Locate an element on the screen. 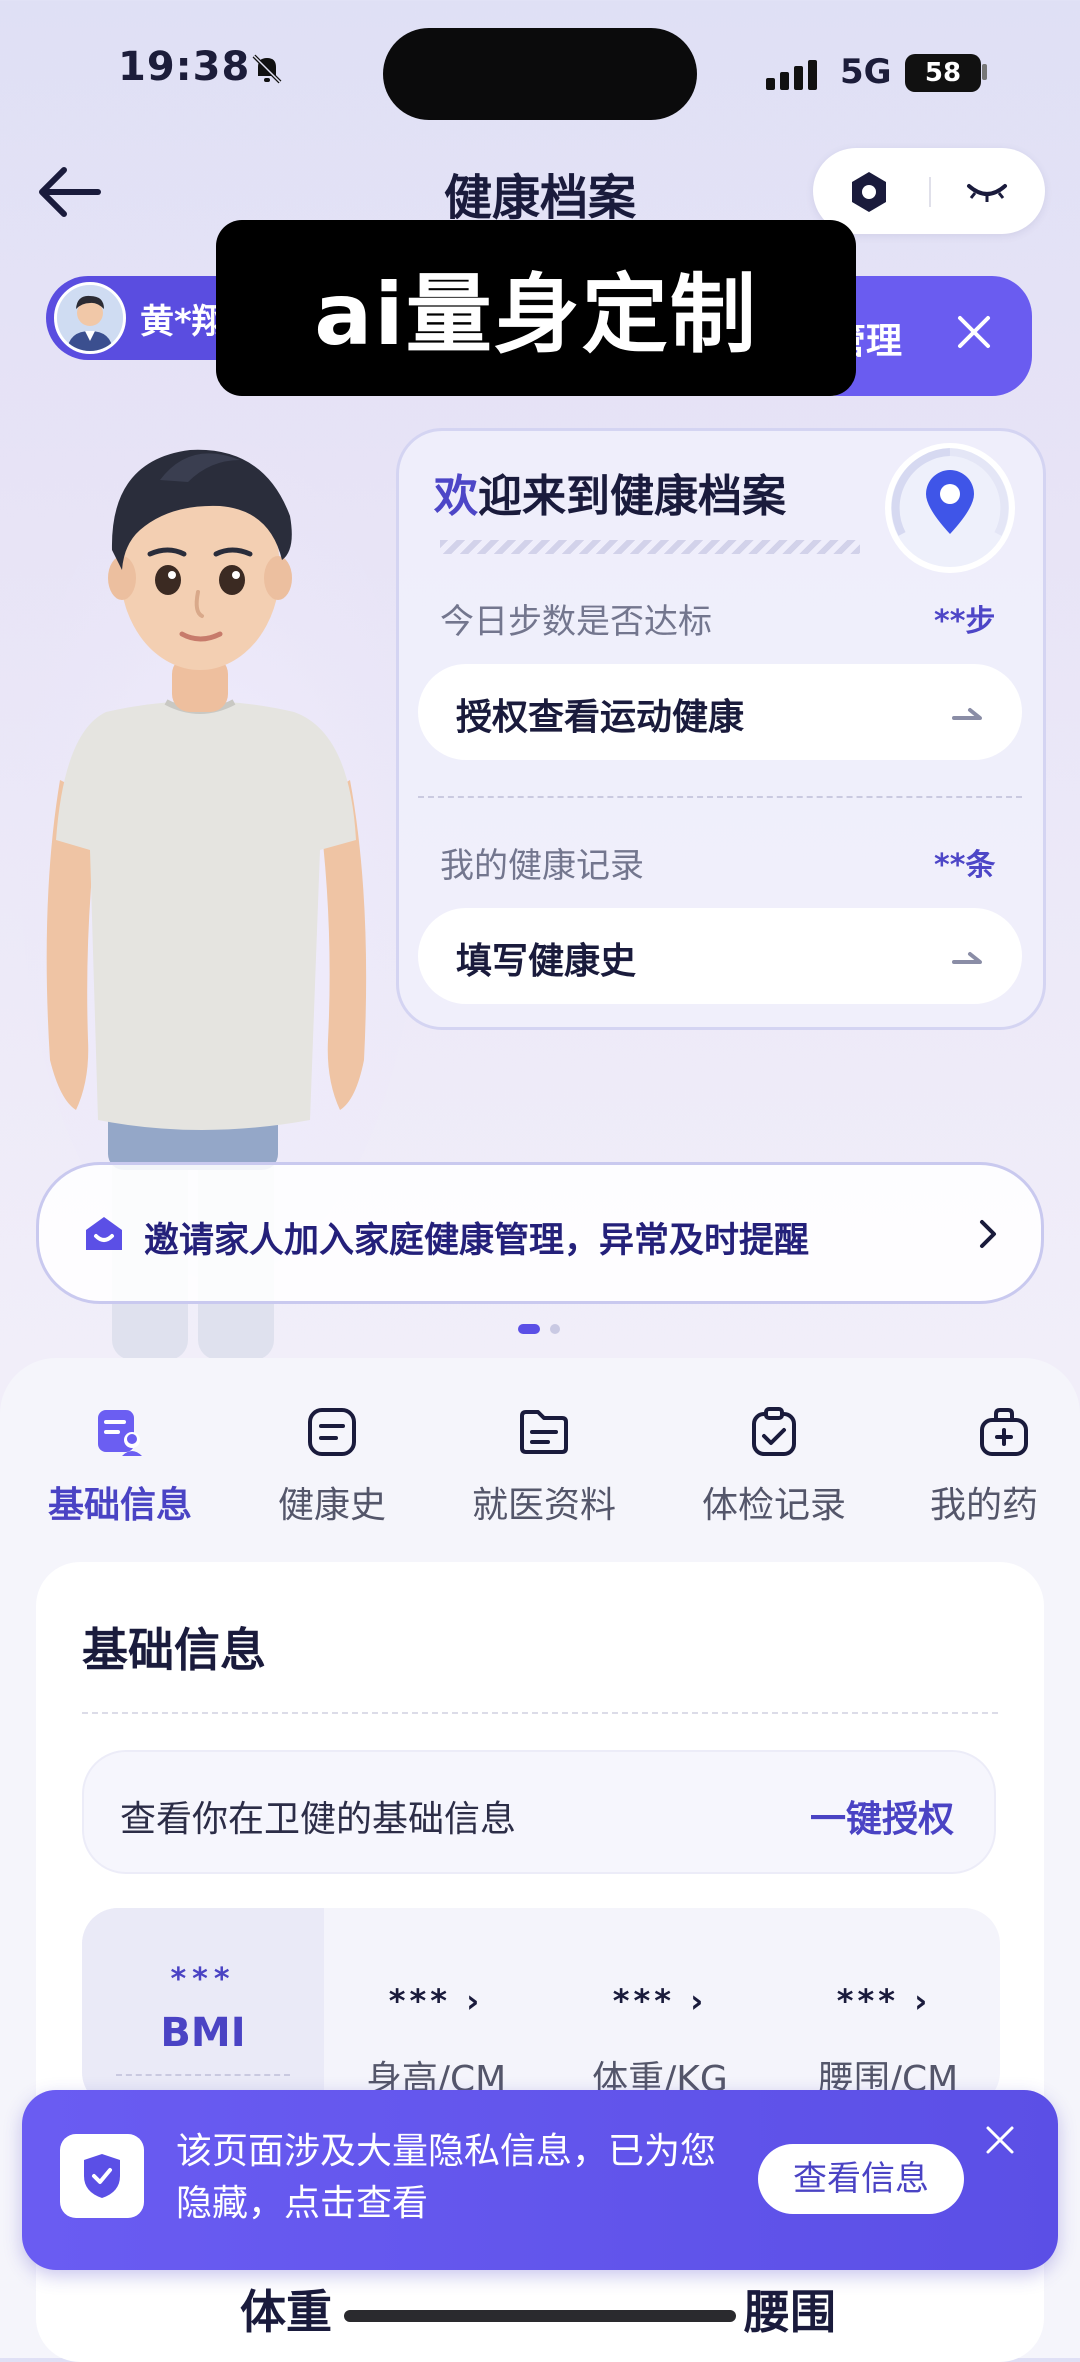  user-name: 黄*翔 is located at coordinates (183, 322).